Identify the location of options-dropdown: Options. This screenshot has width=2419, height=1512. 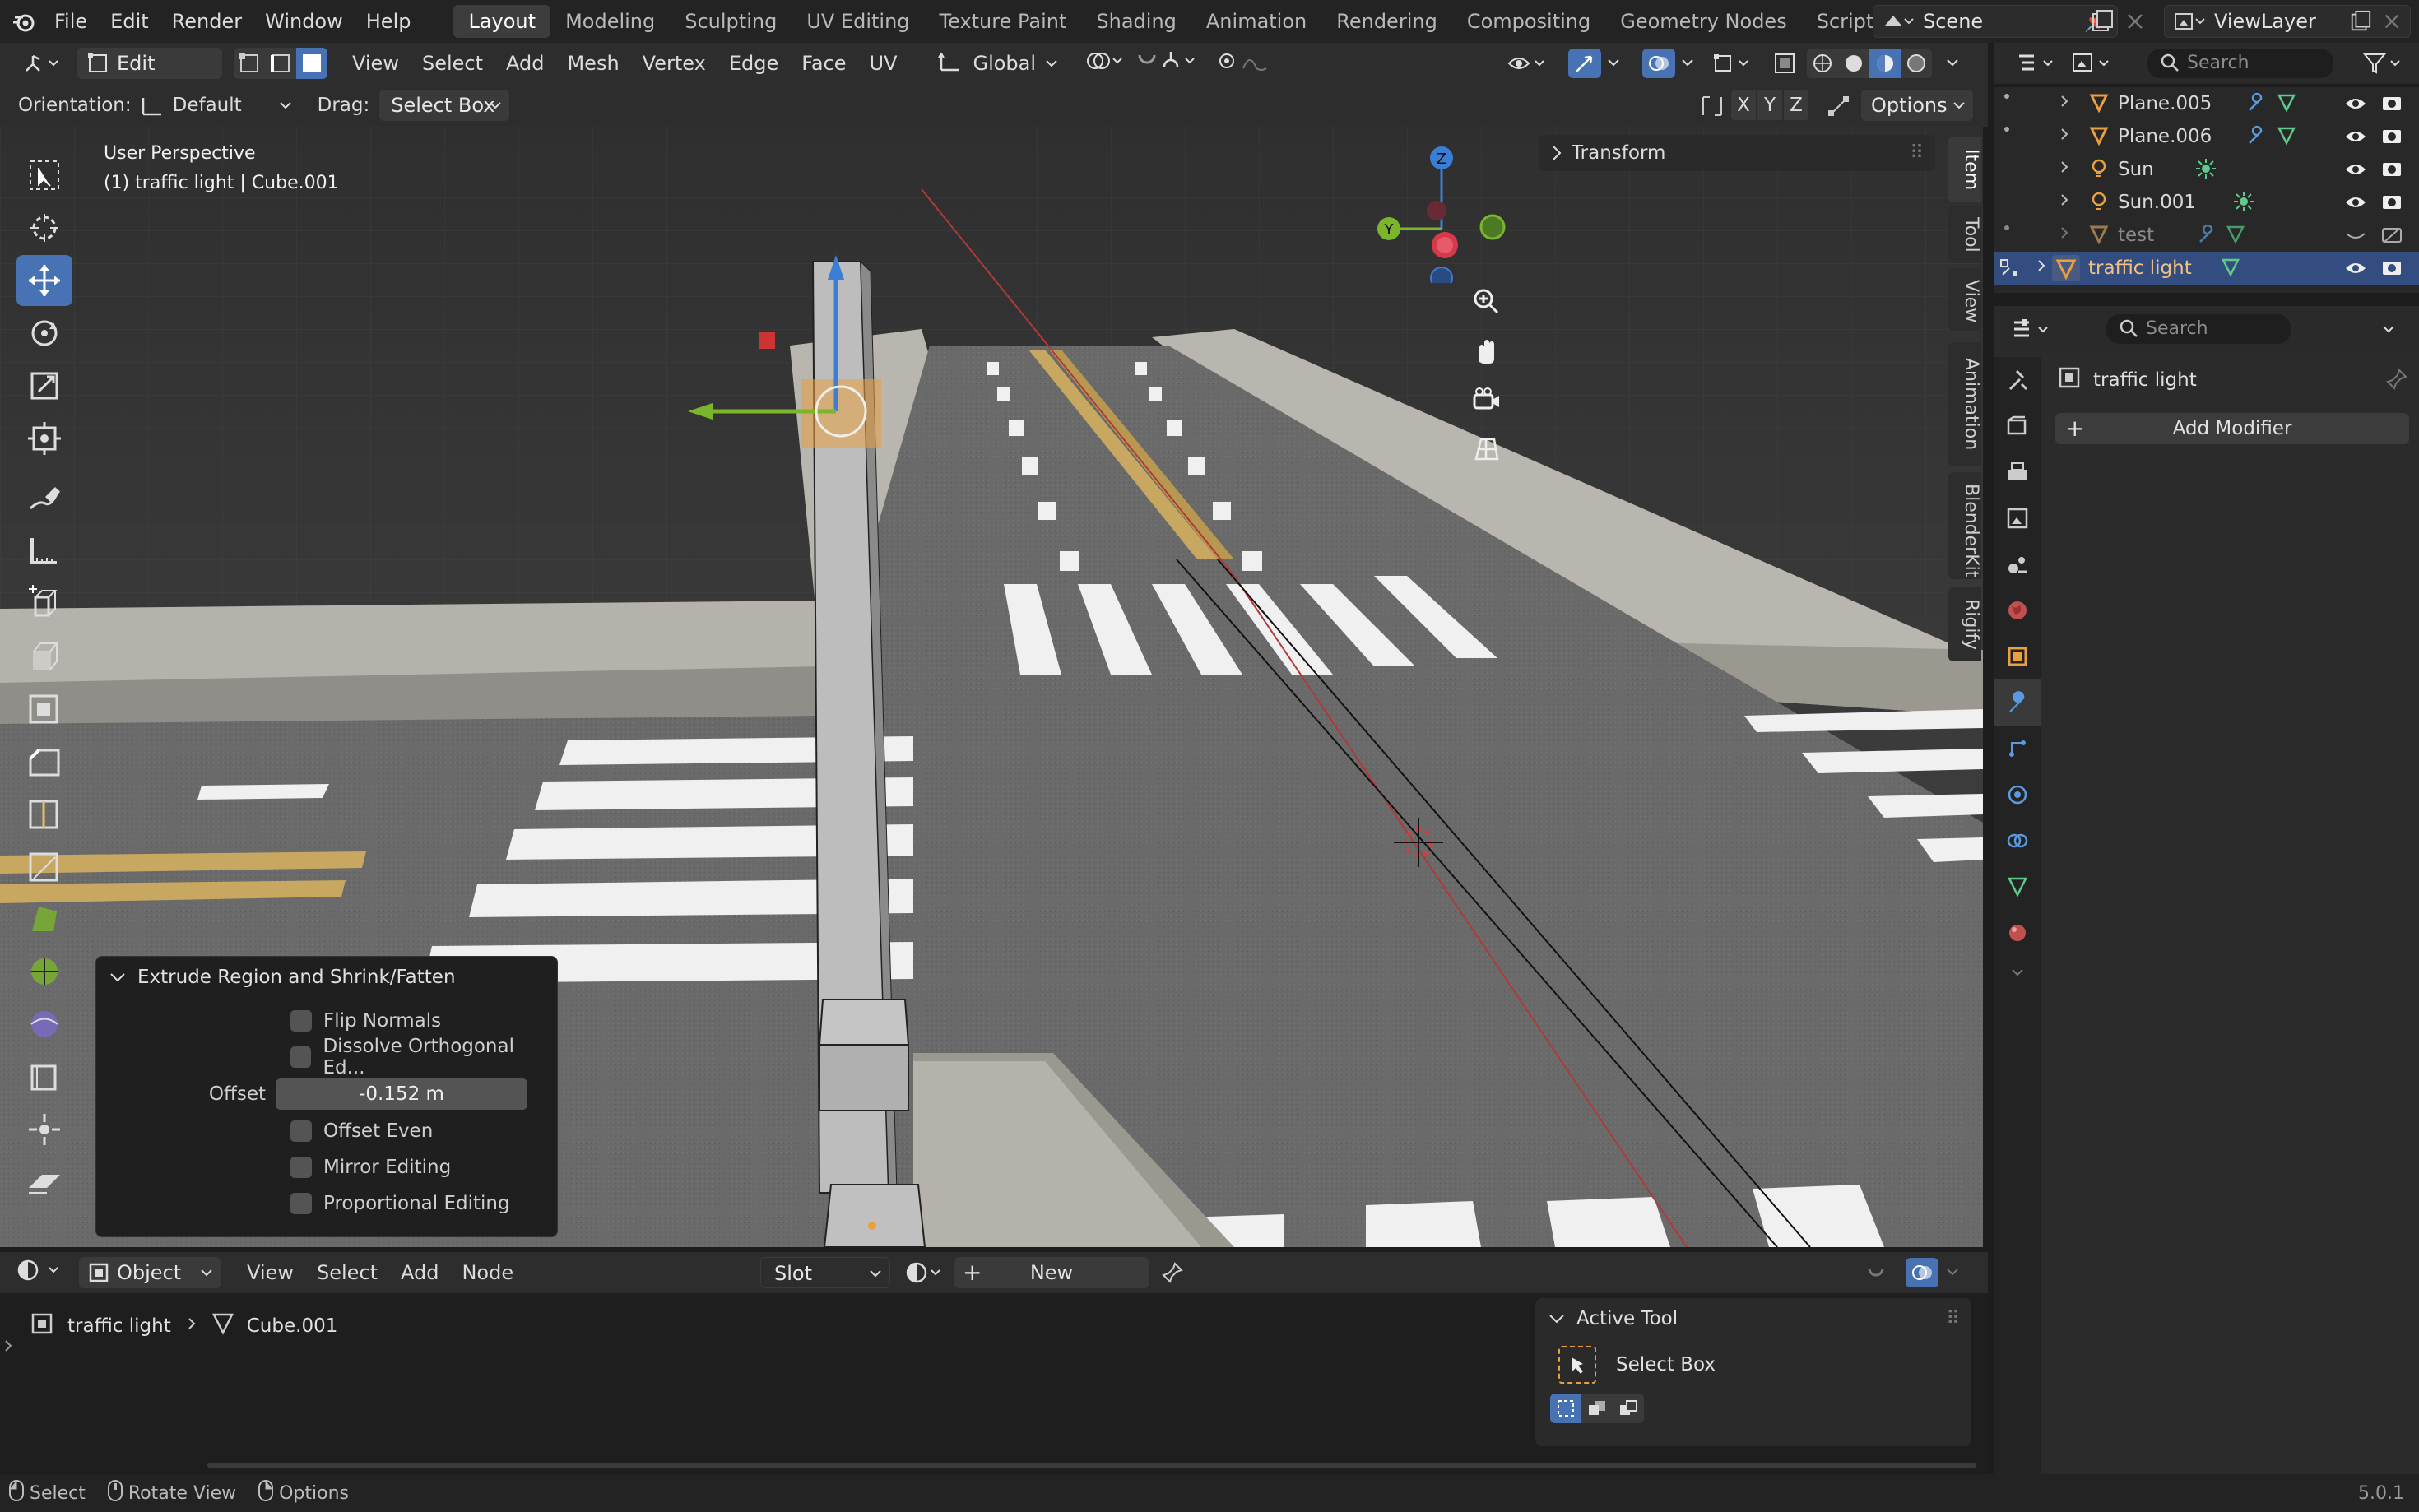
(1917, 105).